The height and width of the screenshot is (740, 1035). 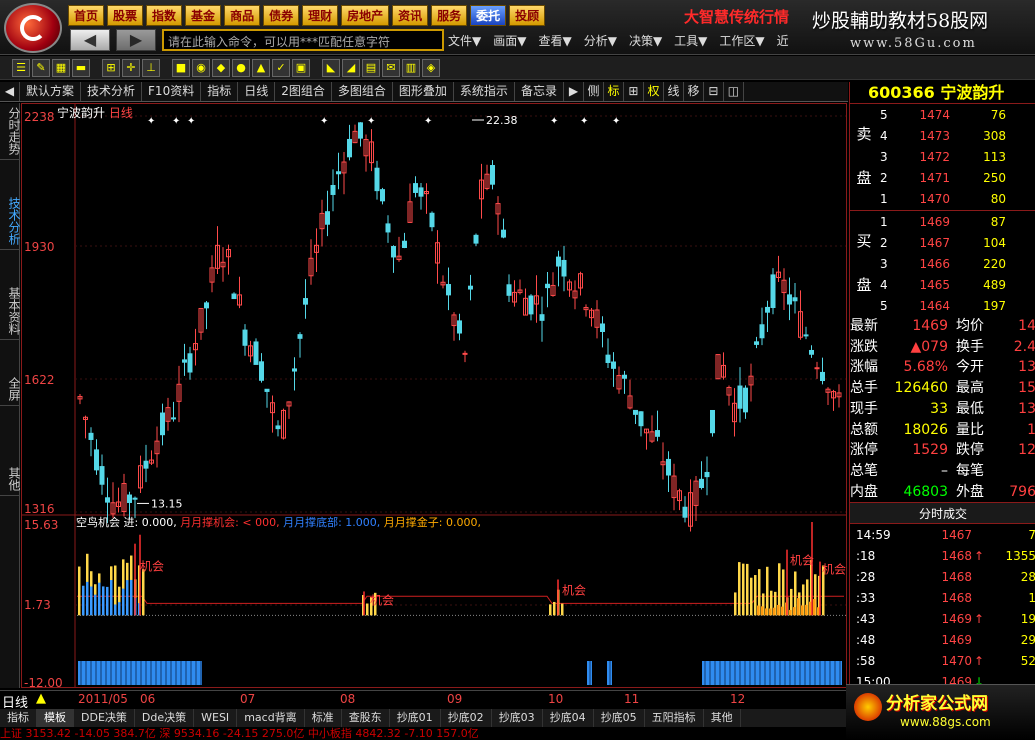 I want to click on toolbar-tool-icon: ◉, so click(x=201, y=68).